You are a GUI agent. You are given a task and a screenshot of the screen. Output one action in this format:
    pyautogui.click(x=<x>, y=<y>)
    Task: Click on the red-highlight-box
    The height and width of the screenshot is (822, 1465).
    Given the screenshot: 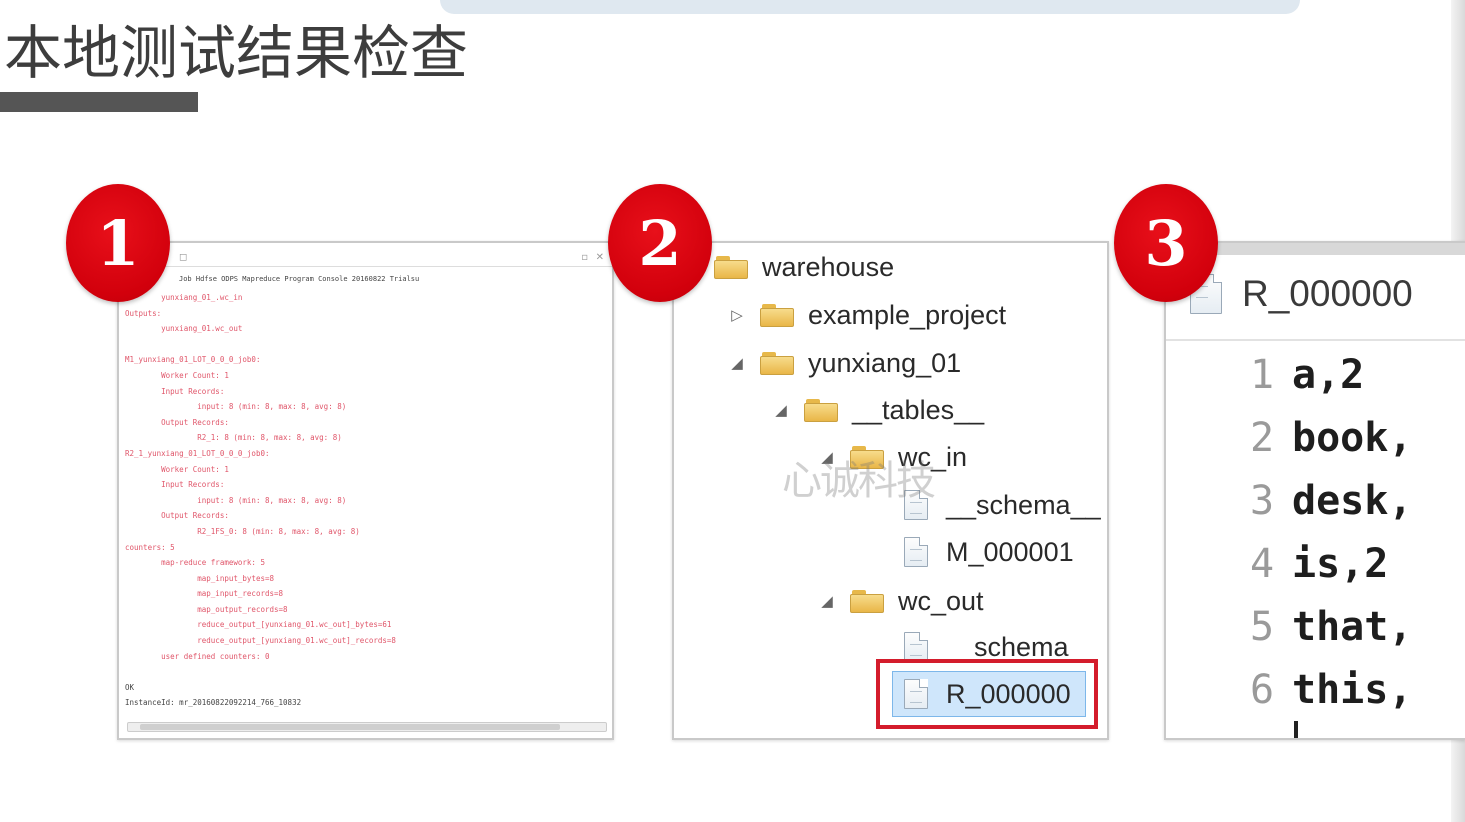 What is the action you would take?
    pyautogui.click(x=987, y=694)
    